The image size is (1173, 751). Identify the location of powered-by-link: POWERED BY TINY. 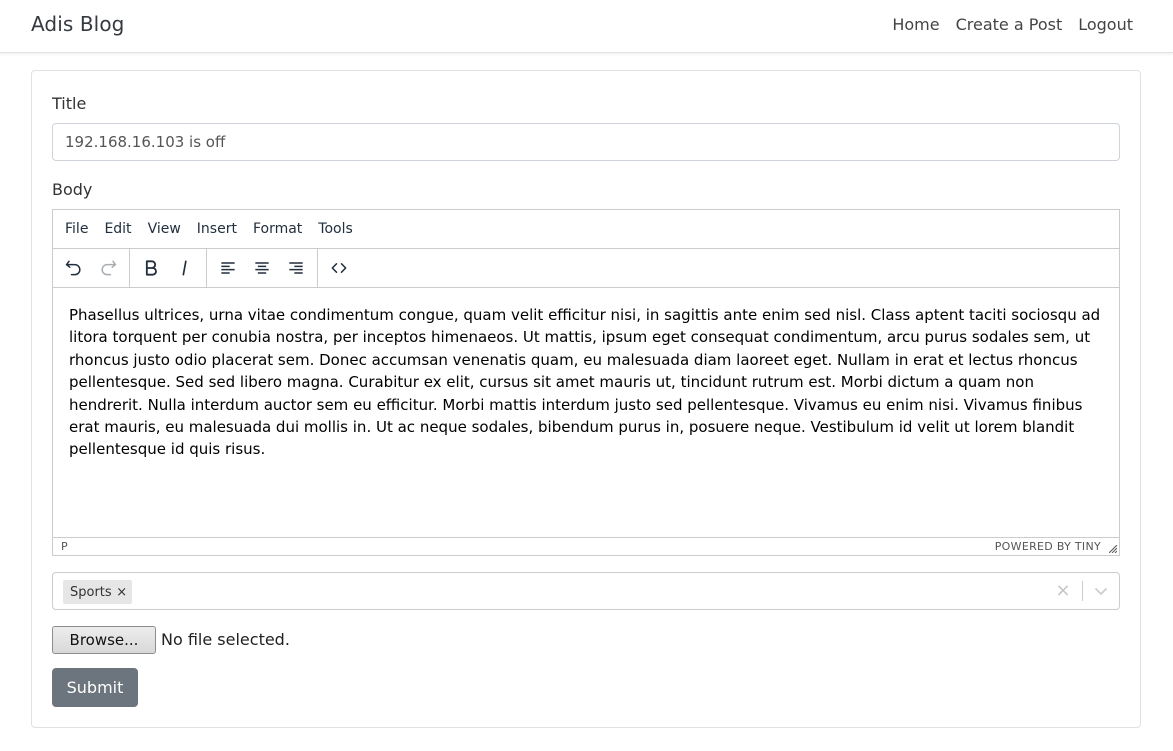
(1048, 546).